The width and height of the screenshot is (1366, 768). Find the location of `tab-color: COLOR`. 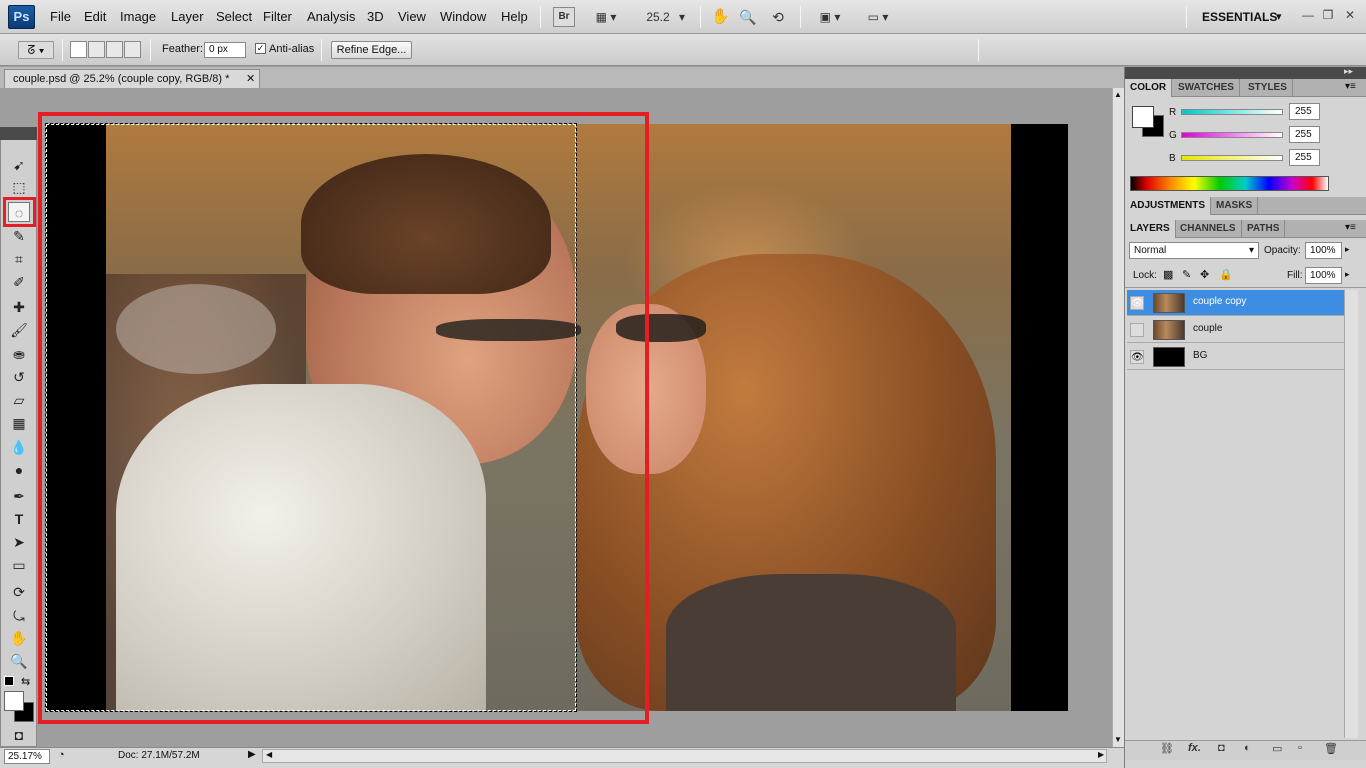

tab-color: COLOR is located at coordinates (1149, 88).